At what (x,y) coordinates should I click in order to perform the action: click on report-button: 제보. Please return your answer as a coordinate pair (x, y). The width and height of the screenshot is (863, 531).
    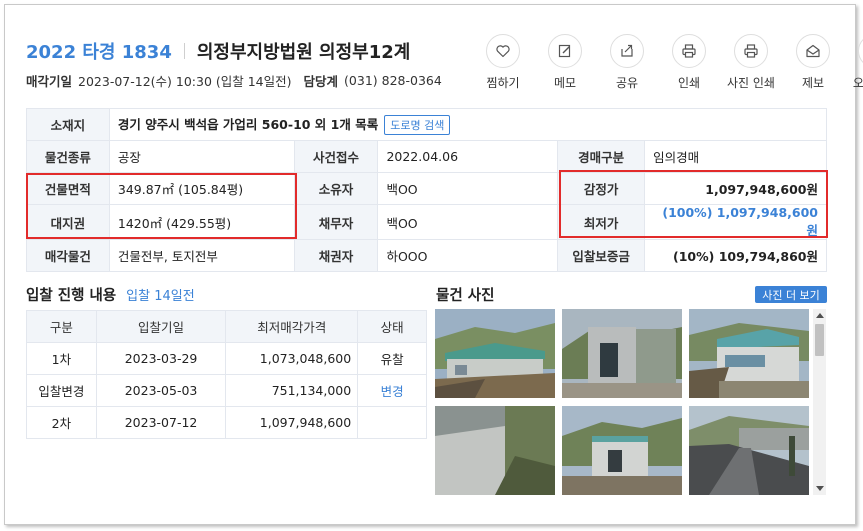
    Looking at the image, I should click on (813, 62).